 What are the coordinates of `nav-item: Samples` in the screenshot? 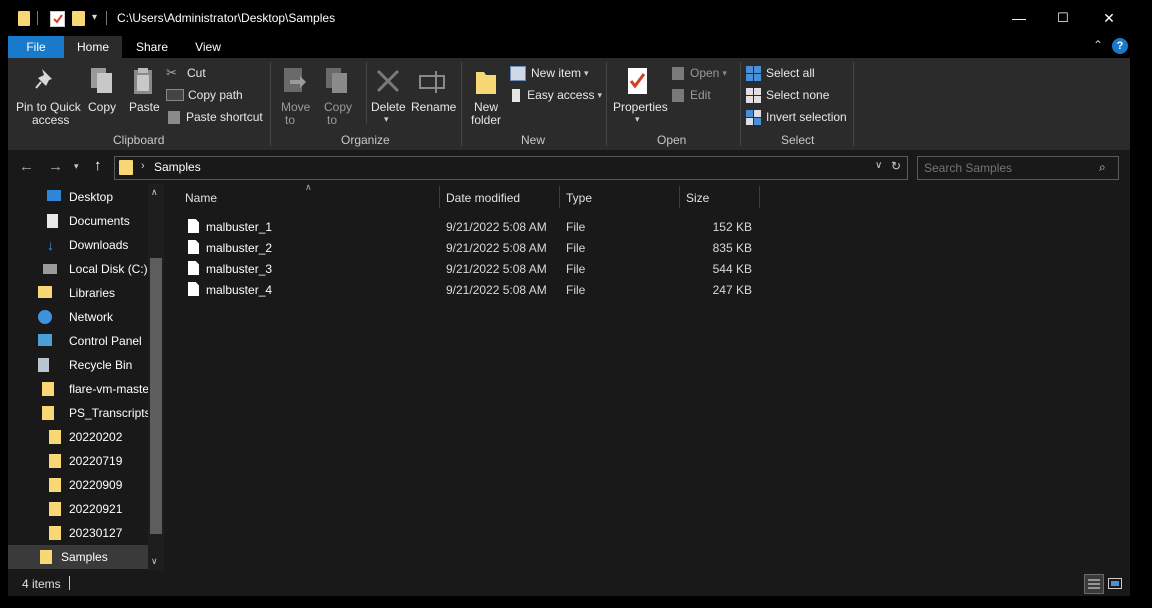 It's located at (78, 557).